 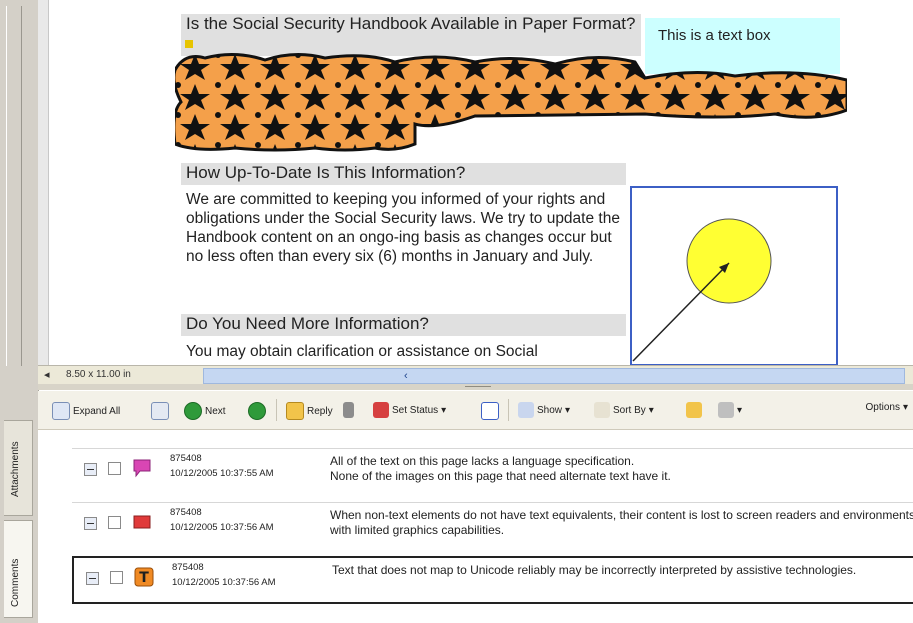 What do you see at coordinates (86, 411) in the screenshot?
I see `expand-all-button: Expand All` at bounding box center [86, 411].